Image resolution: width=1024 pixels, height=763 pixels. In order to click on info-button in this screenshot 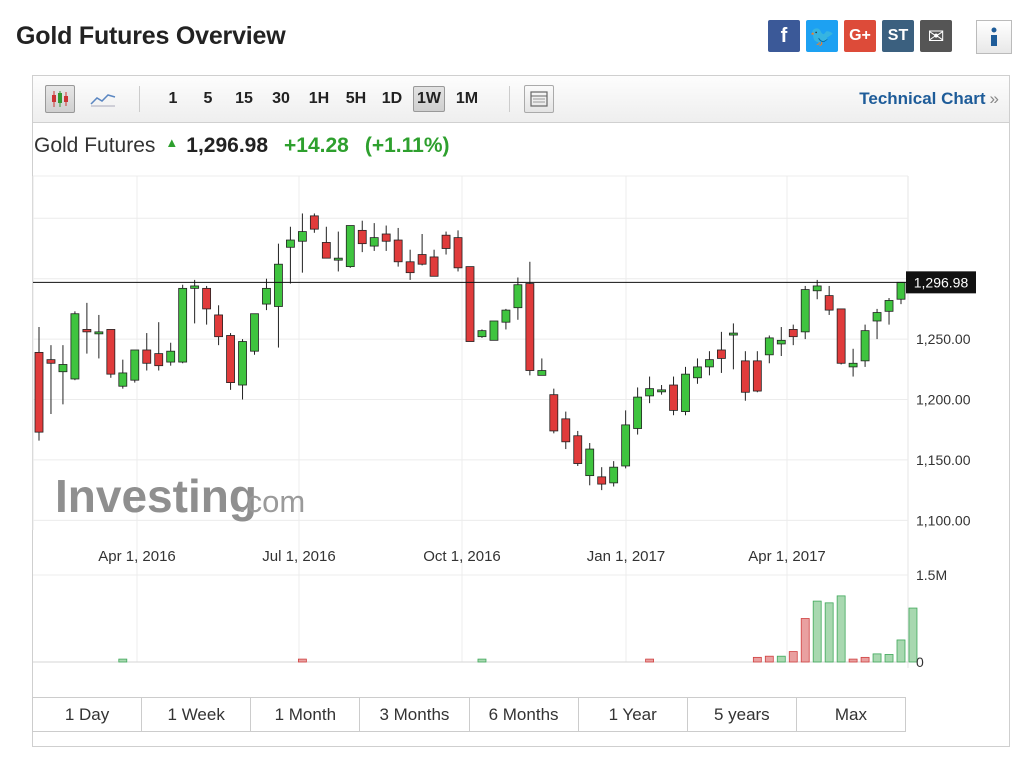, I will do `click(994, 37)`.